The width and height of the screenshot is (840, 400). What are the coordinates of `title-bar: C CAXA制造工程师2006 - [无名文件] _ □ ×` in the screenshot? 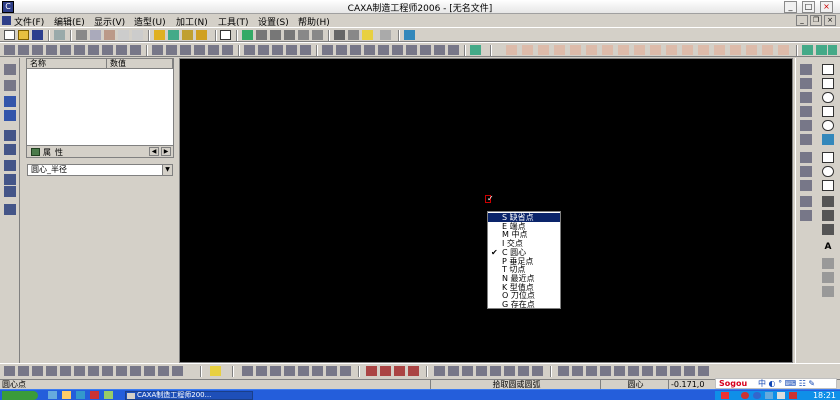 It's located at (420, 7).